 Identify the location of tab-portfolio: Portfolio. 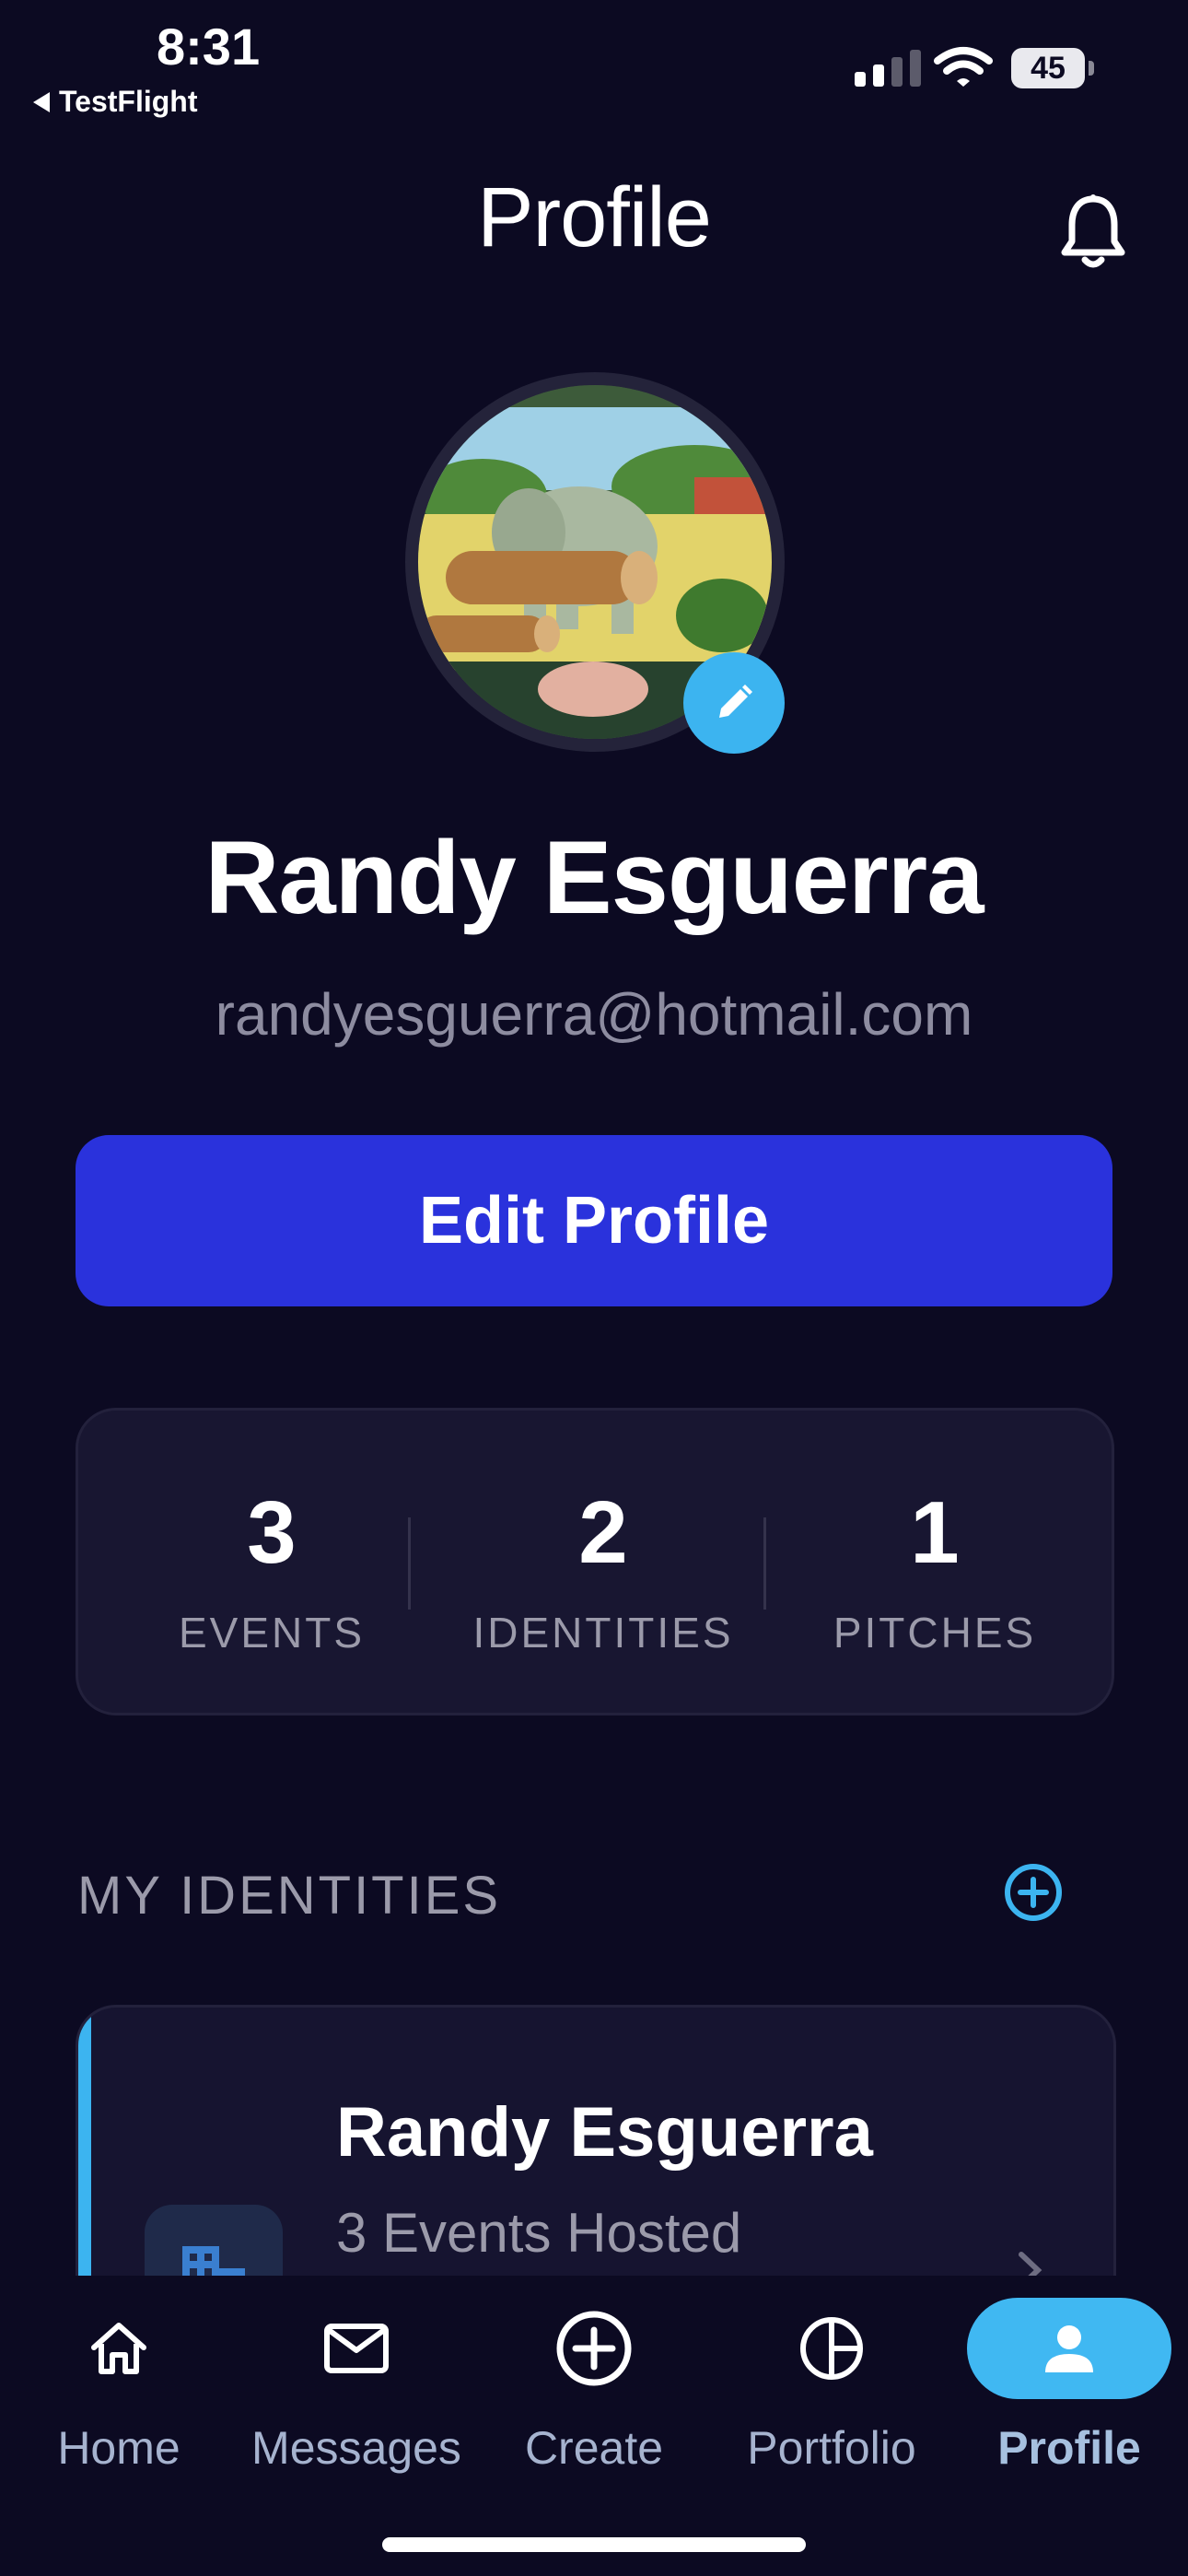
(831, 2386).